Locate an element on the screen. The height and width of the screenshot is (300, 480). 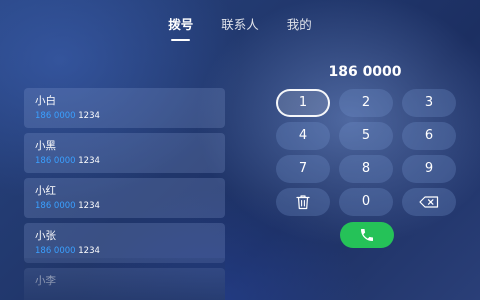
contact-item: 小红 186 0000 1234 is located at coordinates (124, 198).